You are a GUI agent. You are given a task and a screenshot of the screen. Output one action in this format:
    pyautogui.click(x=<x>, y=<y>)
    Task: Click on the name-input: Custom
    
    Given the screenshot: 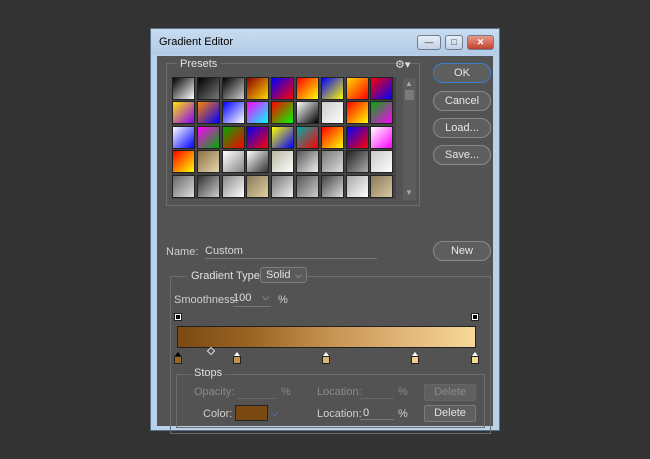 What is the action you would take?
    pyautogui.click(x=291, y=252)
    